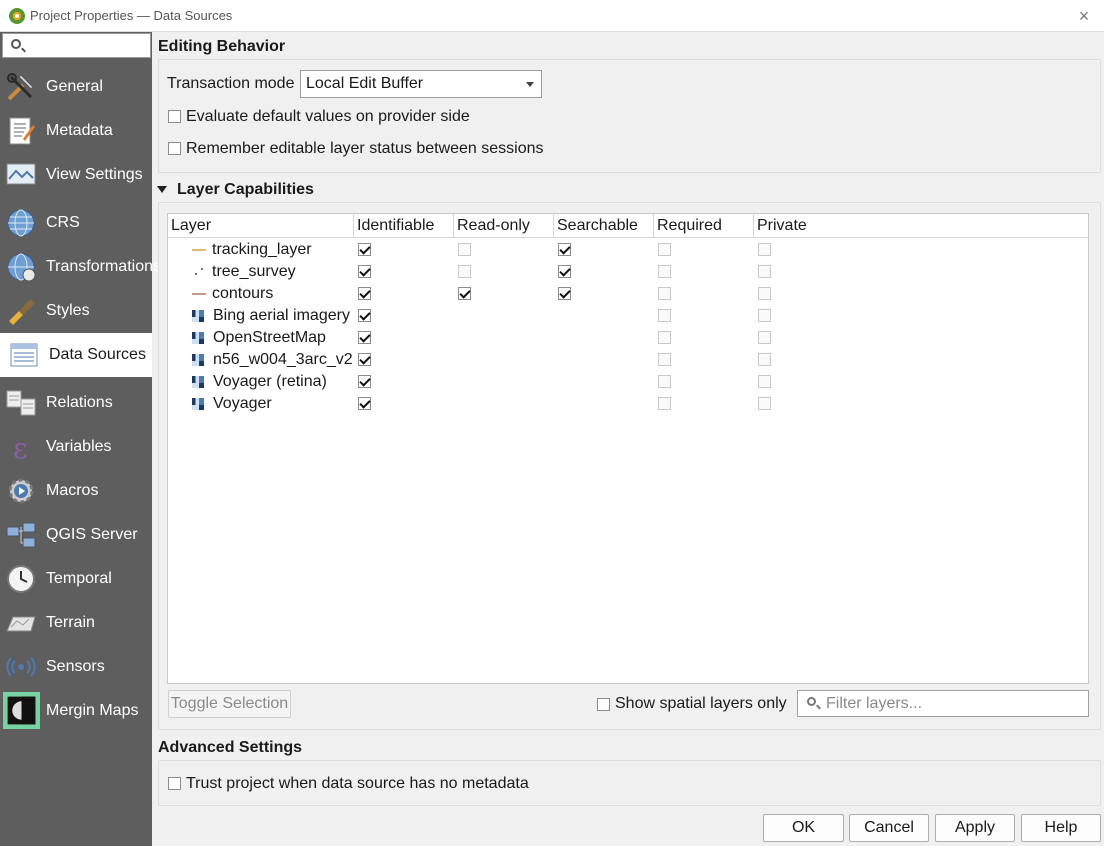 Image resolution: width=1104 pixels, height=846 pixels. I want to click on transaction-mode-value: Local Edit Buffer, so click(365, 83).